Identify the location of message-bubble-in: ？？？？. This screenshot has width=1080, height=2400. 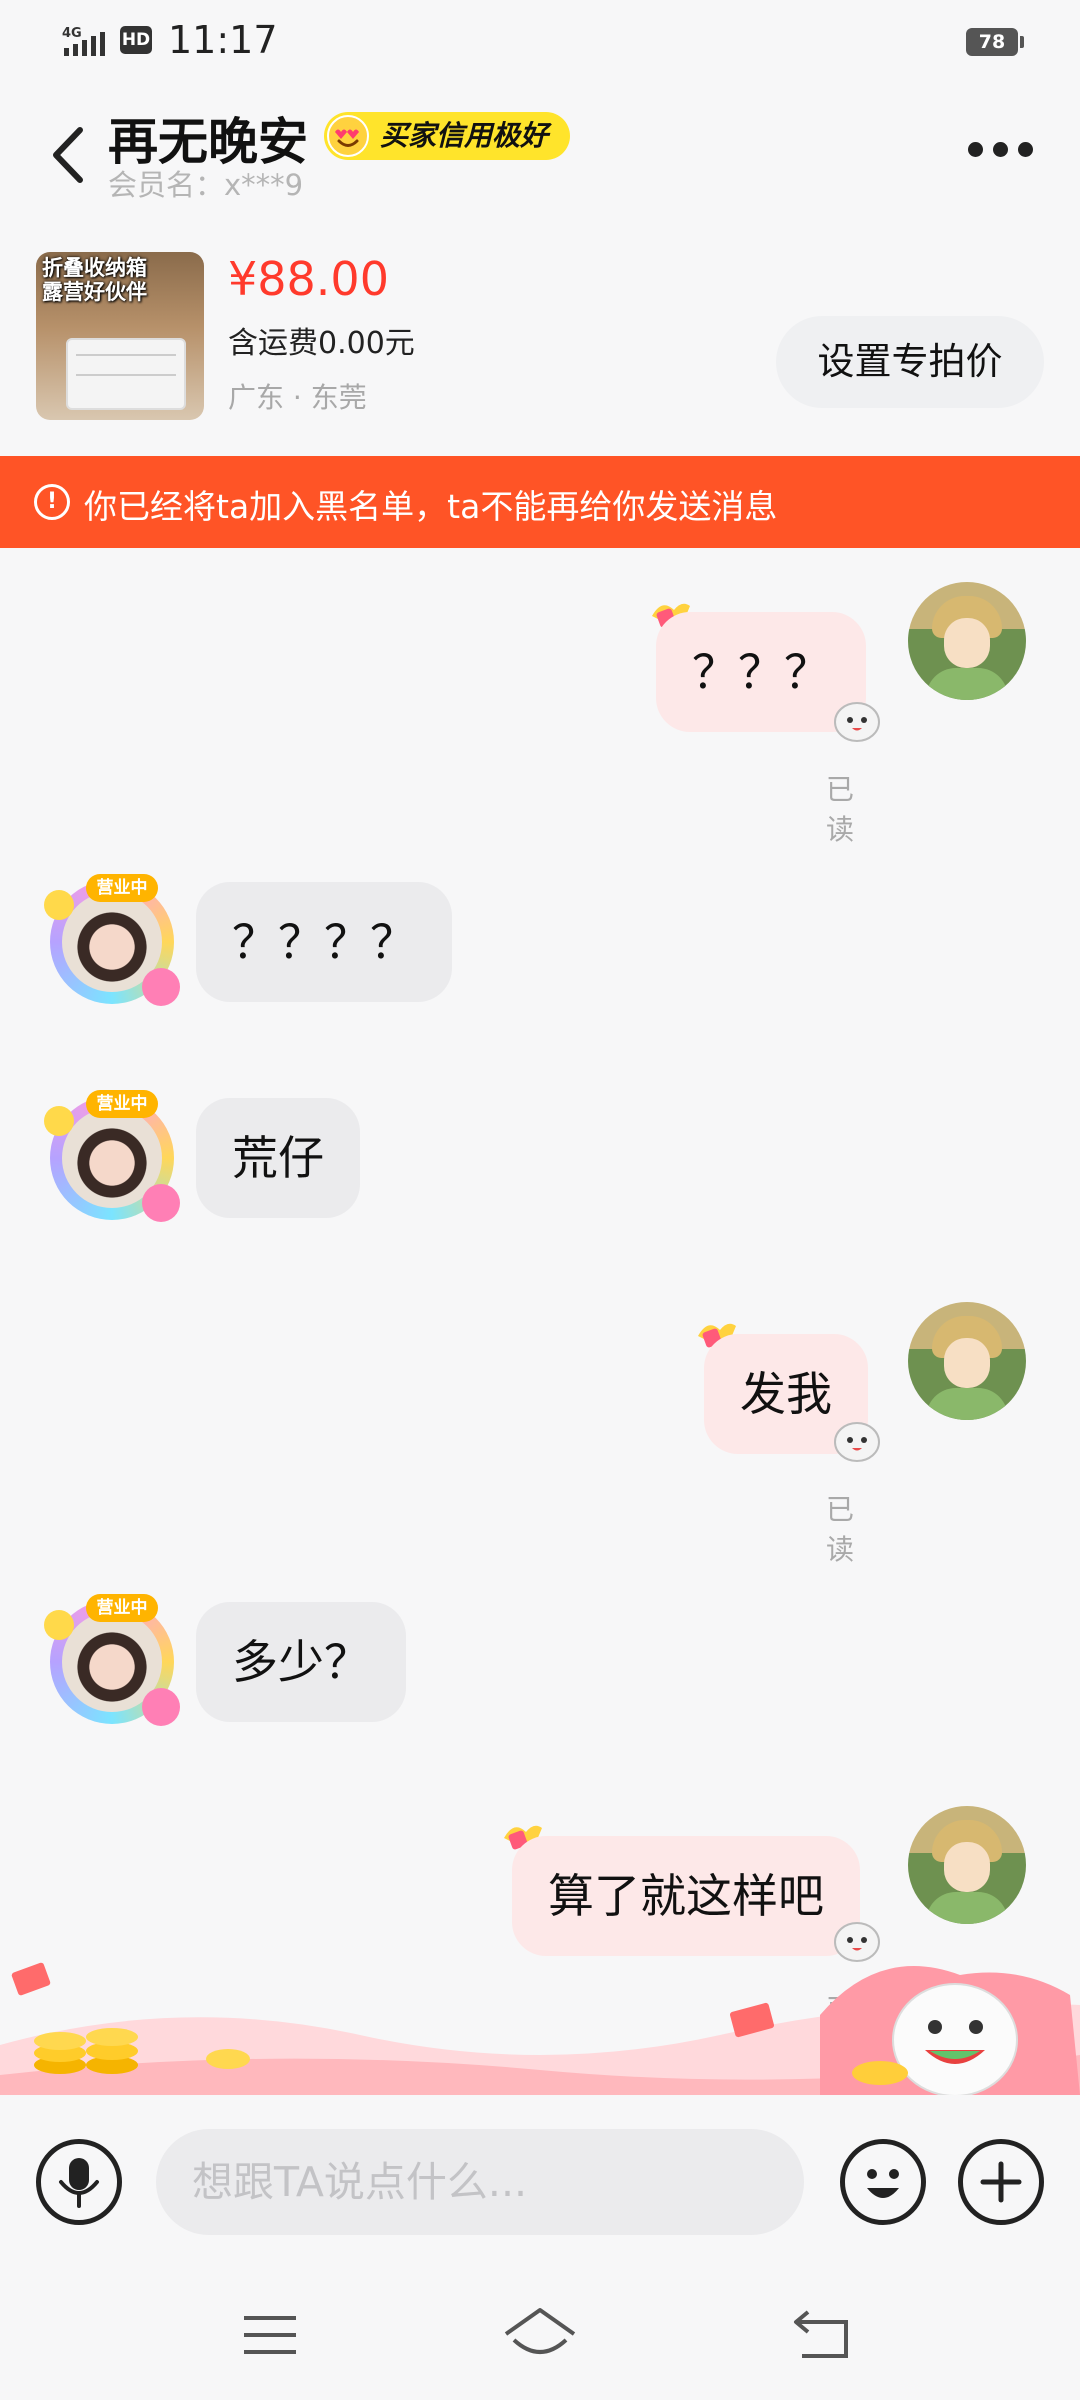
(324, 942).